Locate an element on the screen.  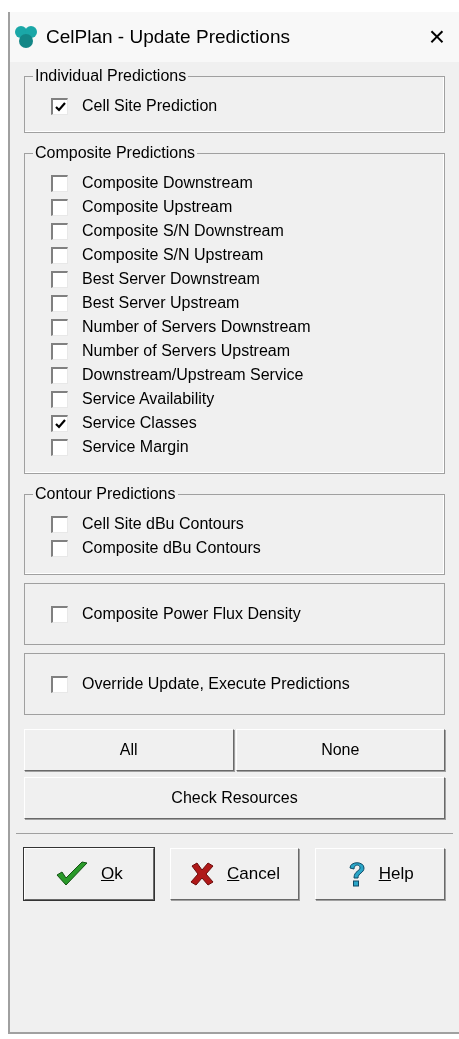
select-button: All is located at coordinates (129, 750).